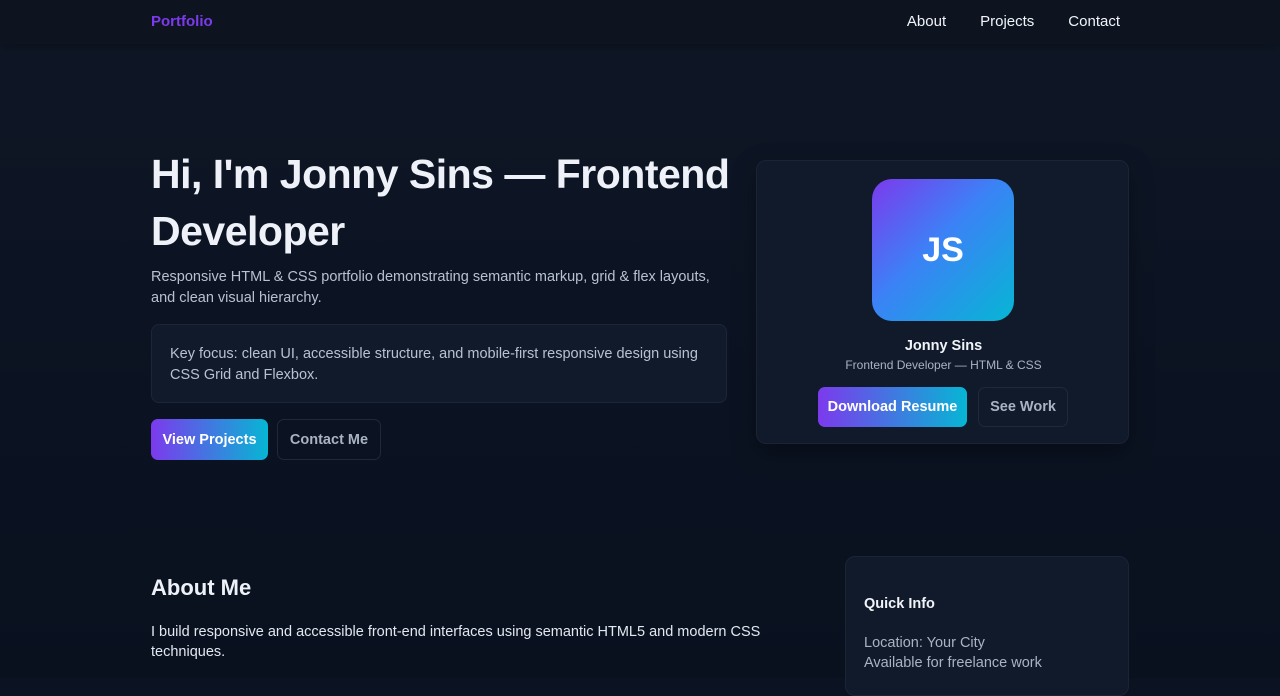 The width and height of the screenshot is (1280, 696). What do you see at coordinates (1094, 21) in the screenshot?
I see `nav-link-contact: Contact` at bounding box center [1094, 21].